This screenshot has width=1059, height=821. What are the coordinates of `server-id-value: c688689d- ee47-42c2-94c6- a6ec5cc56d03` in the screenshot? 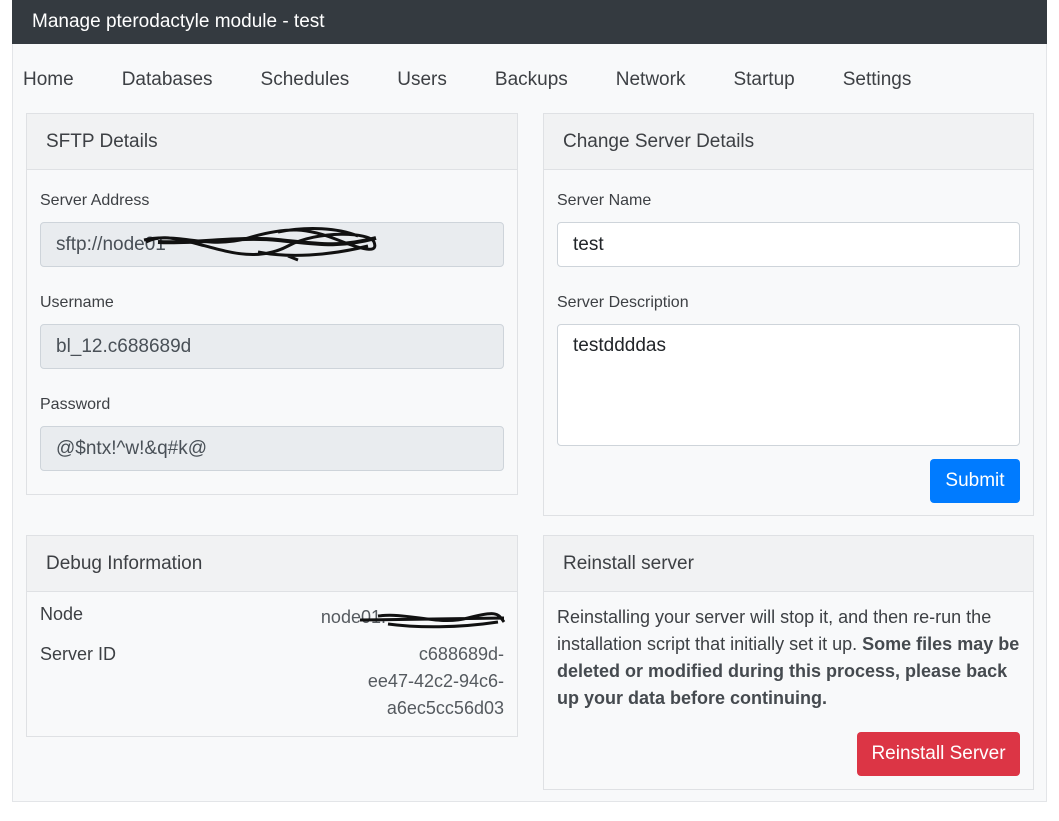 It's located at (436, 681).